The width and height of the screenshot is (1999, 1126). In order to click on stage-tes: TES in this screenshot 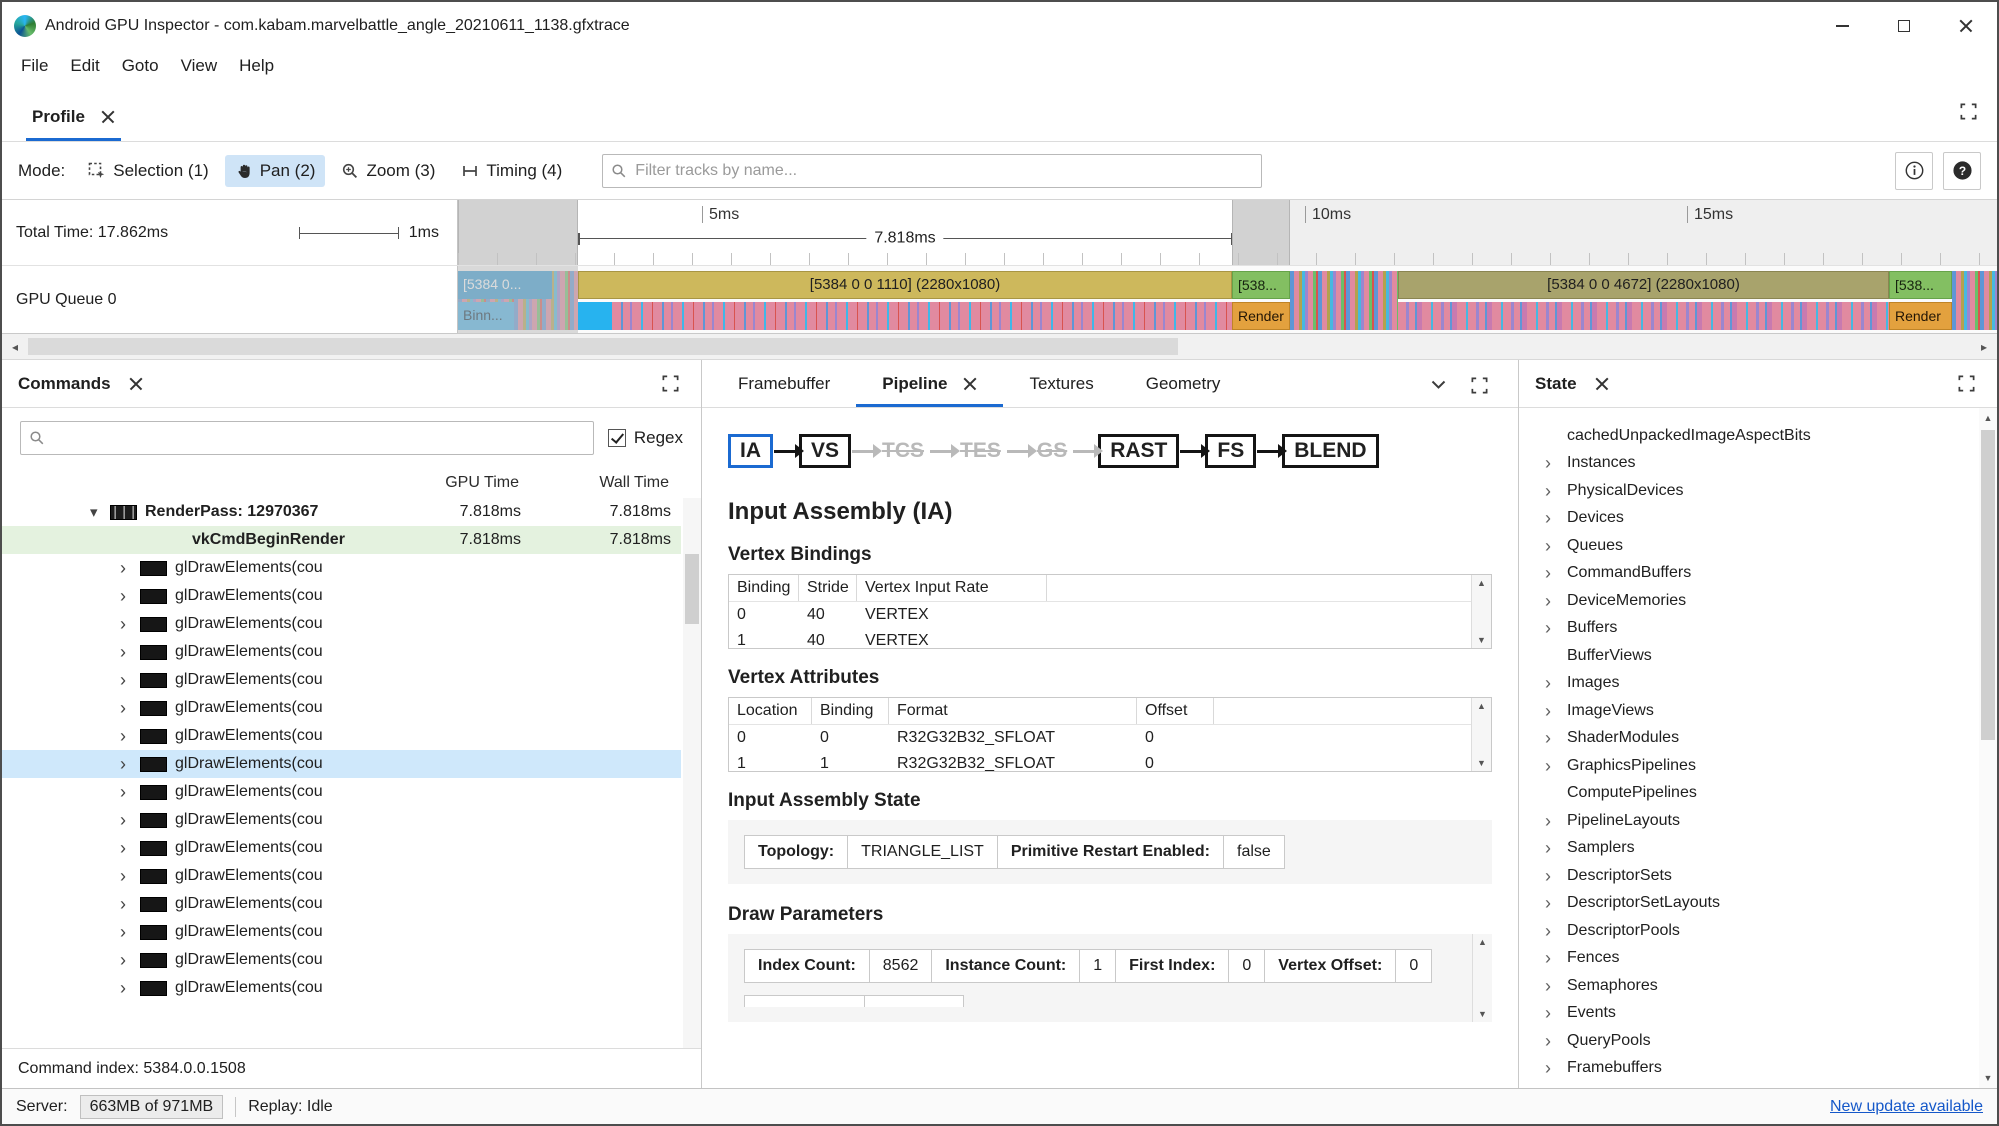, I will do `click(980, 451)`.